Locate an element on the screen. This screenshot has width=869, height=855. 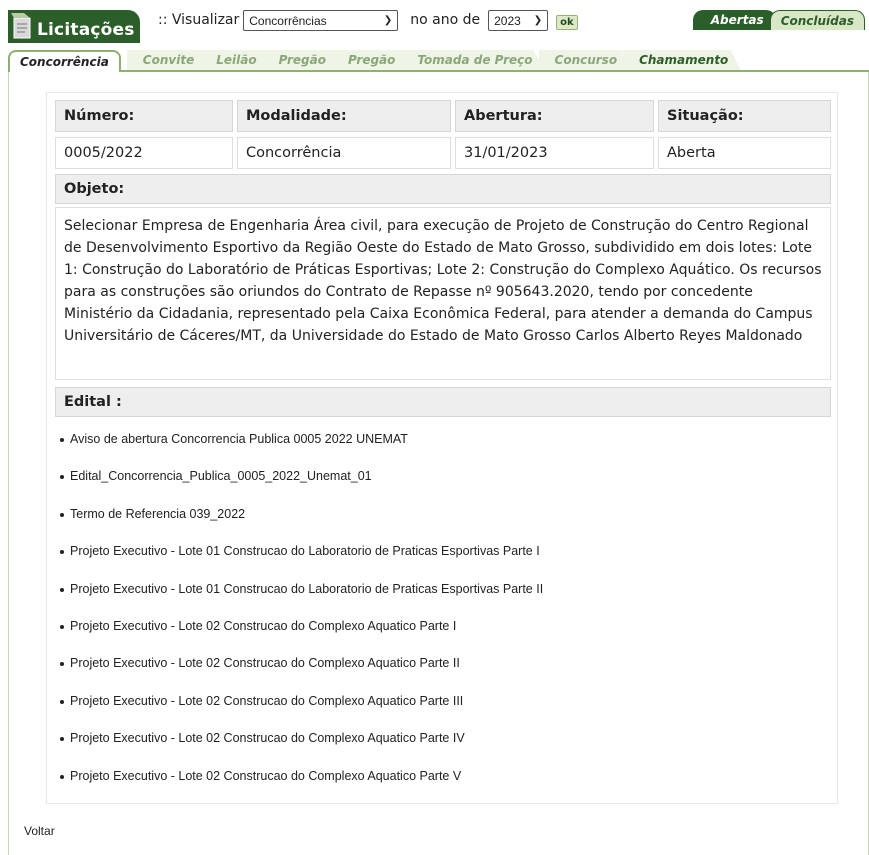
voltar-link: Voltar is located at coordinates (39, 831).